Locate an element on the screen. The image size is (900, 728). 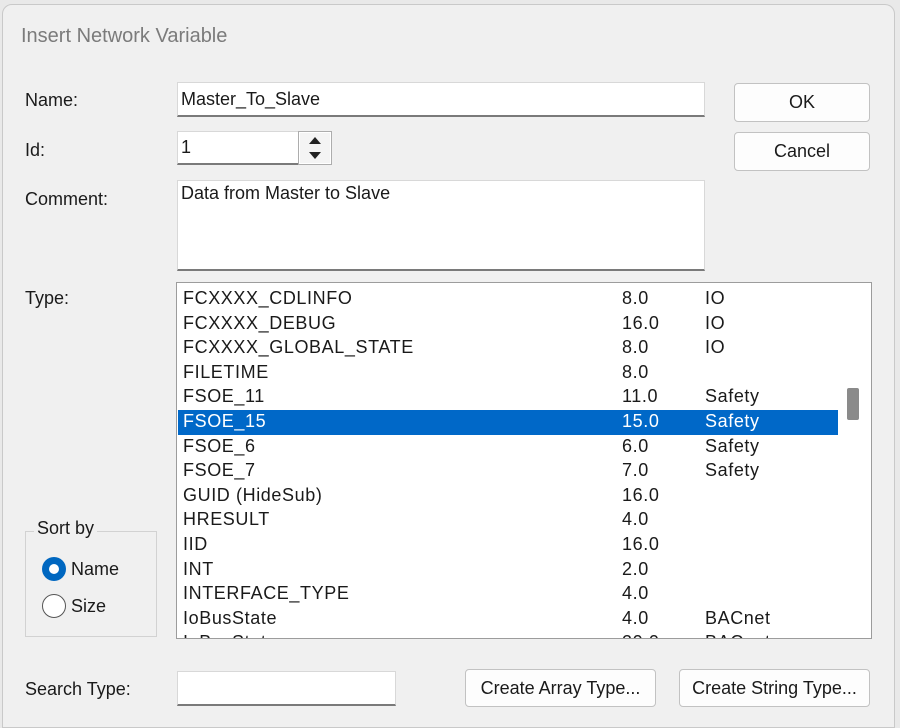
type-list-item: FSOE_11 11.0 Safety is located at coordinates (508, 397).